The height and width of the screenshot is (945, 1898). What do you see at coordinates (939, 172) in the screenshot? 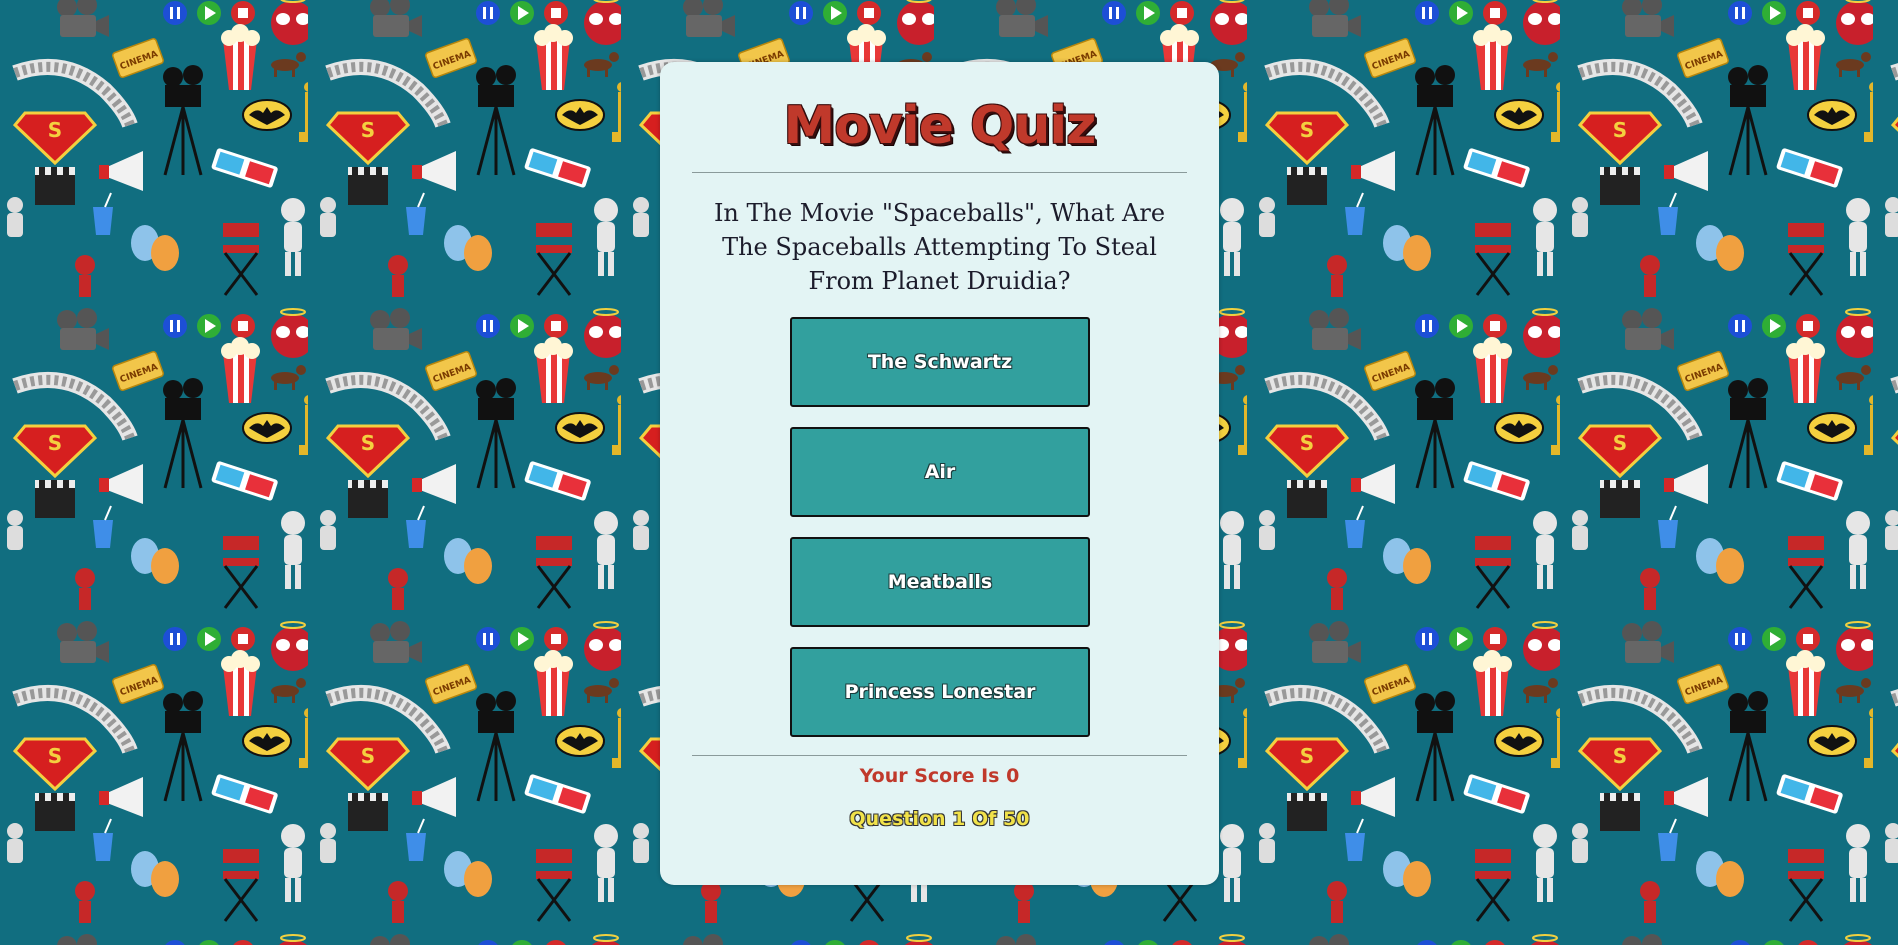
I see `top-divider` at bounding box center [939, 172].